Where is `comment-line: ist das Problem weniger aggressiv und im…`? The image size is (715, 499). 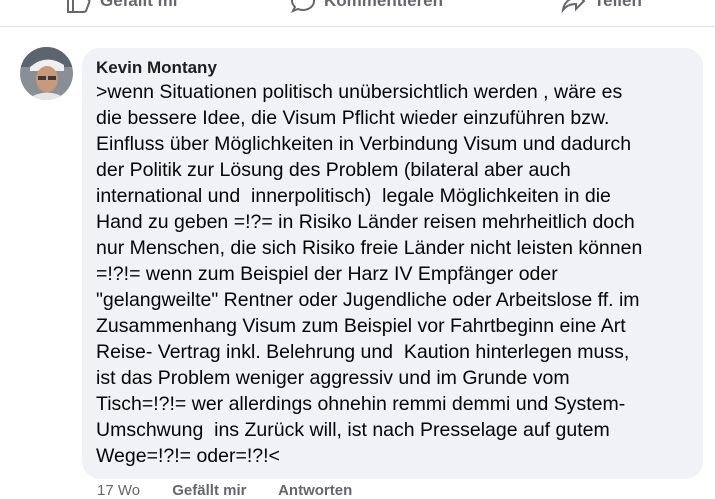
comment-line: ist das Problem weniger aggressiv und im… is located at coordinates (333, 378).